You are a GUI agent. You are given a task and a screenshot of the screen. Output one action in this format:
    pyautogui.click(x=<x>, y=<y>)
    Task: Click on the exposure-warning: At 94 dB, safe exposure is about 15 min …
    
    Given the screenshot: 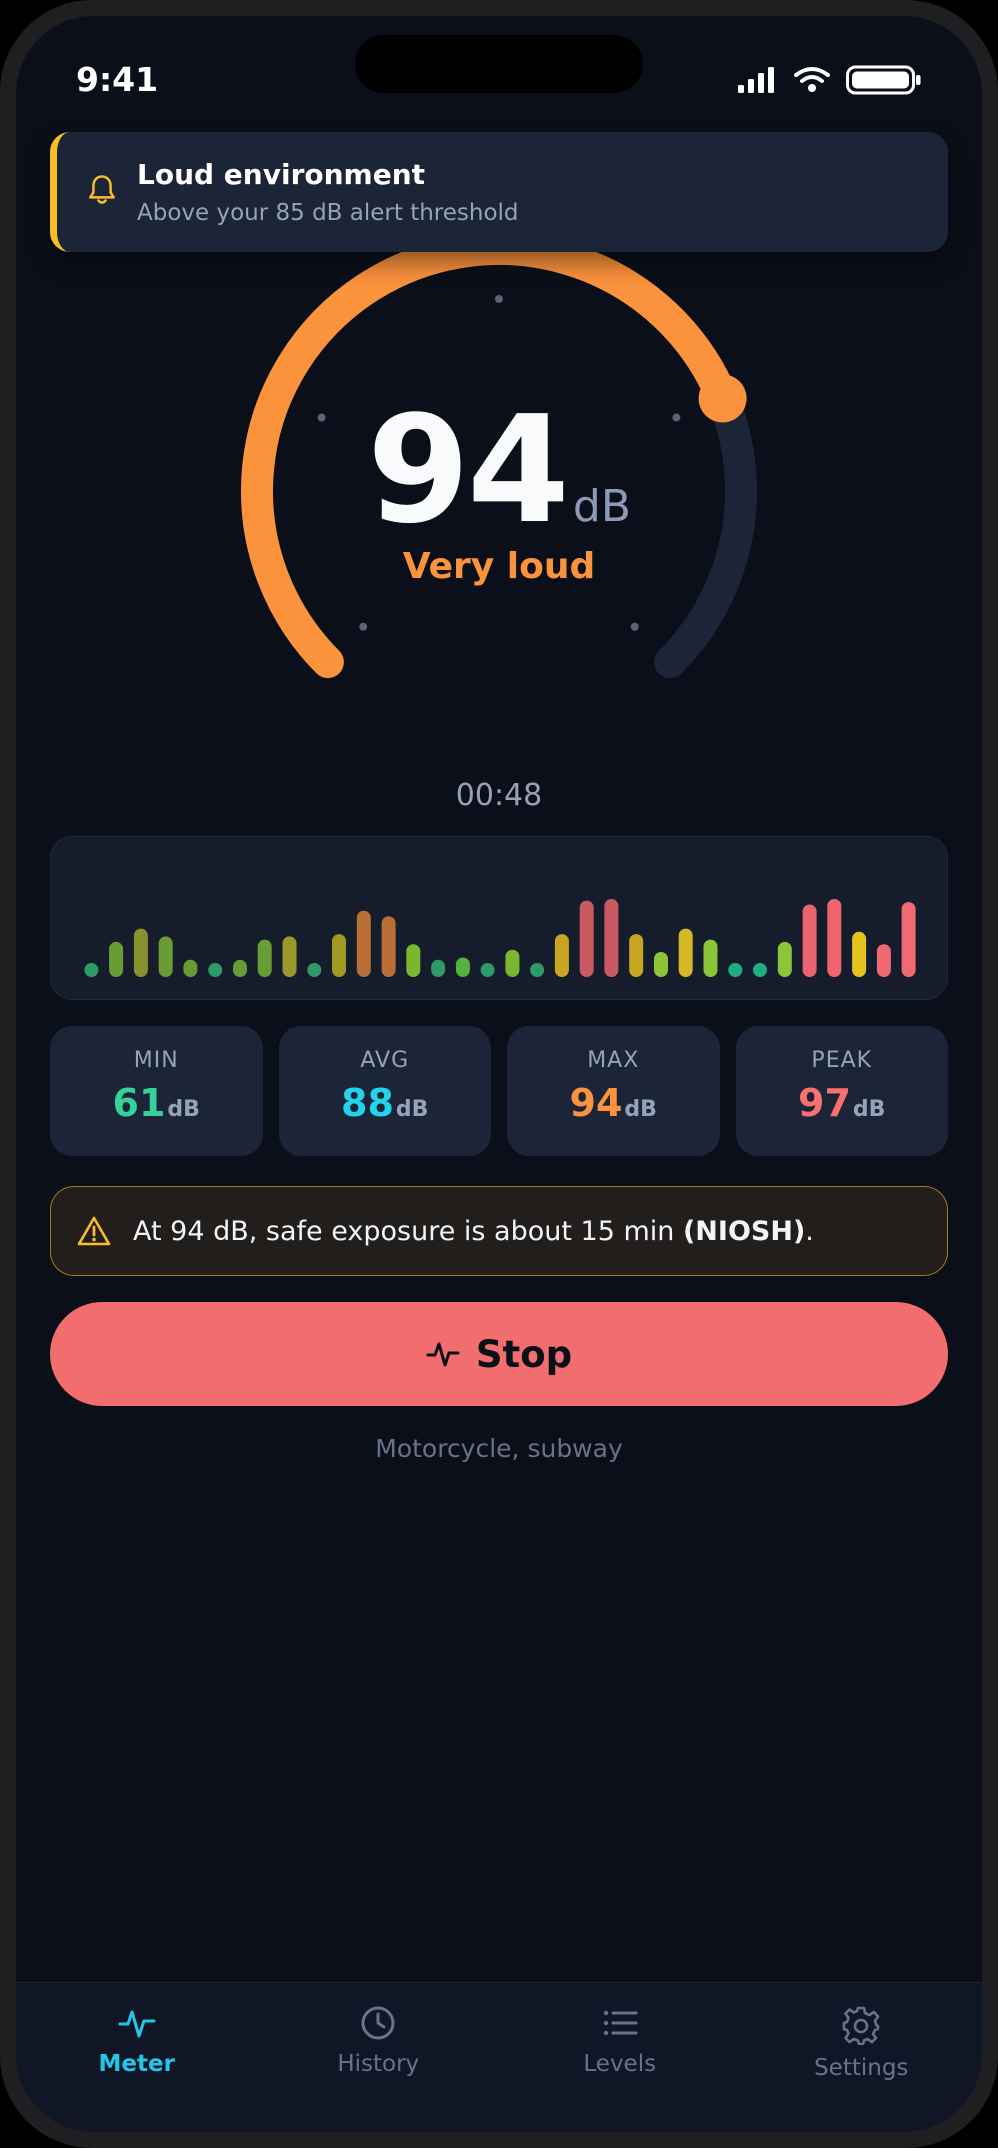 What is the action you would take?
    pyautogui.click(x=499, y=1231)
    